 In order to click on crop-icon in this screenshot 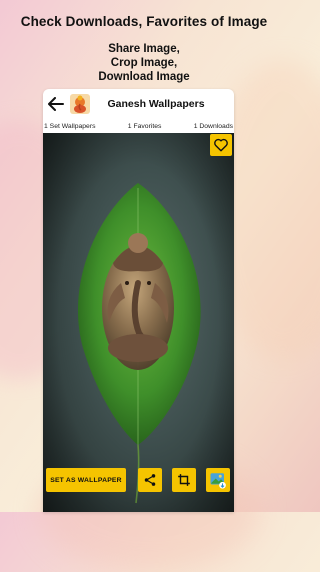, I will do `click(184, 480)`.